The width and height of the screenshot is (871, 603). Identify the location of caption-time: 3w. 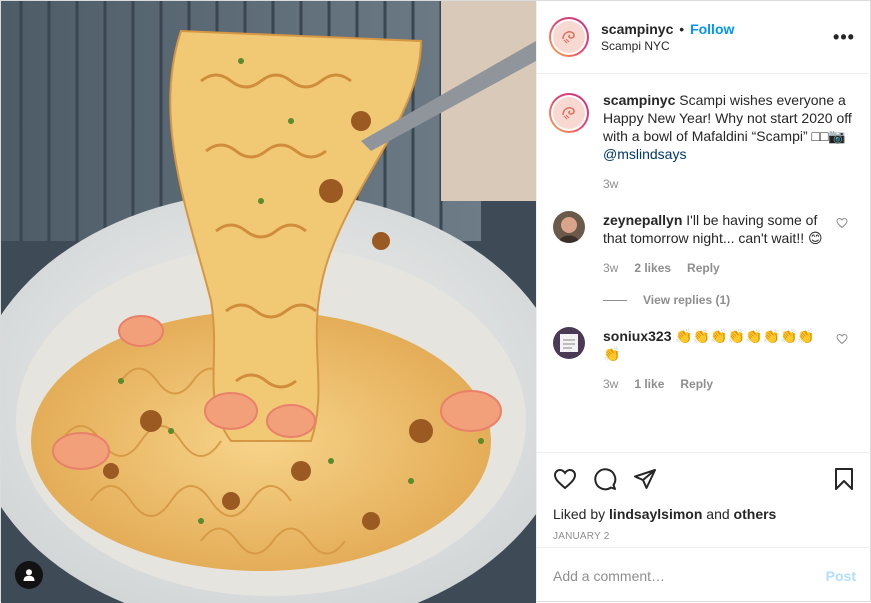
(610, 184).